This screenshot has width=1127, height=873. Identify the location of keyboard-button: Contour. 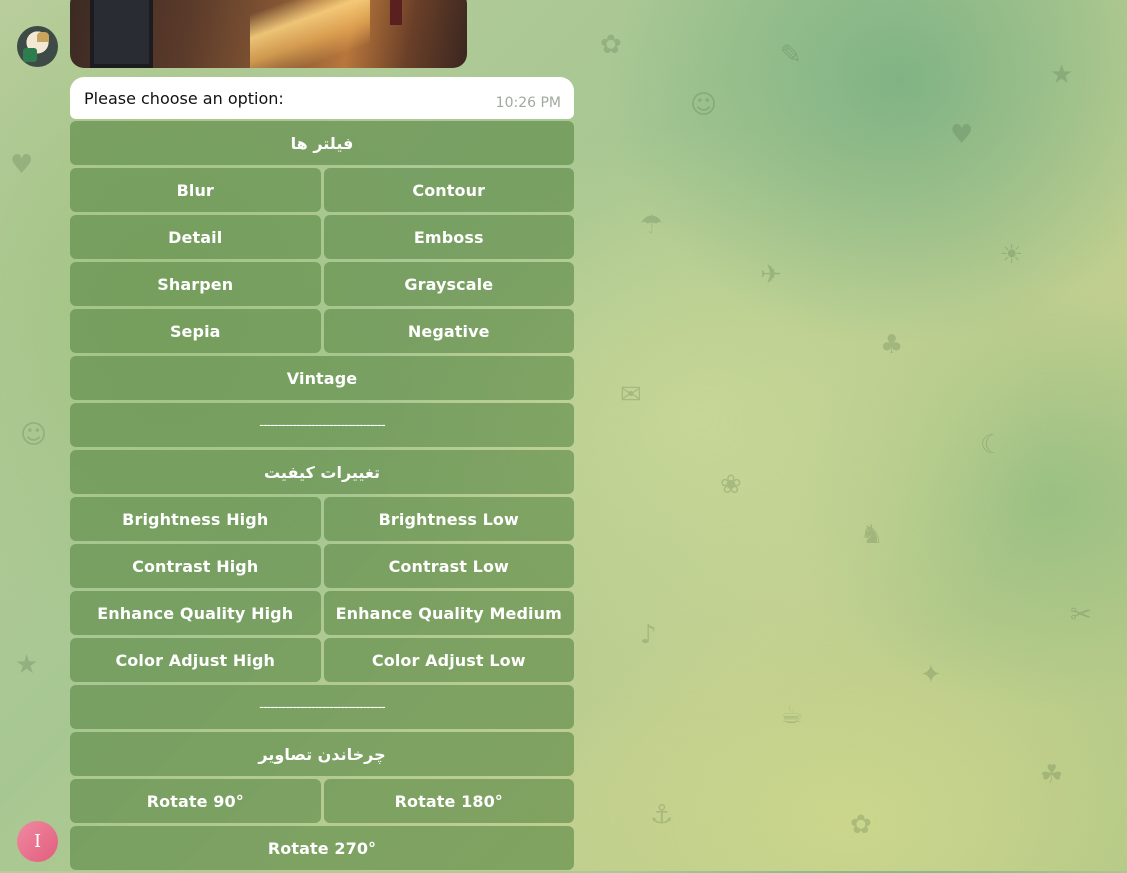
(448, 190).